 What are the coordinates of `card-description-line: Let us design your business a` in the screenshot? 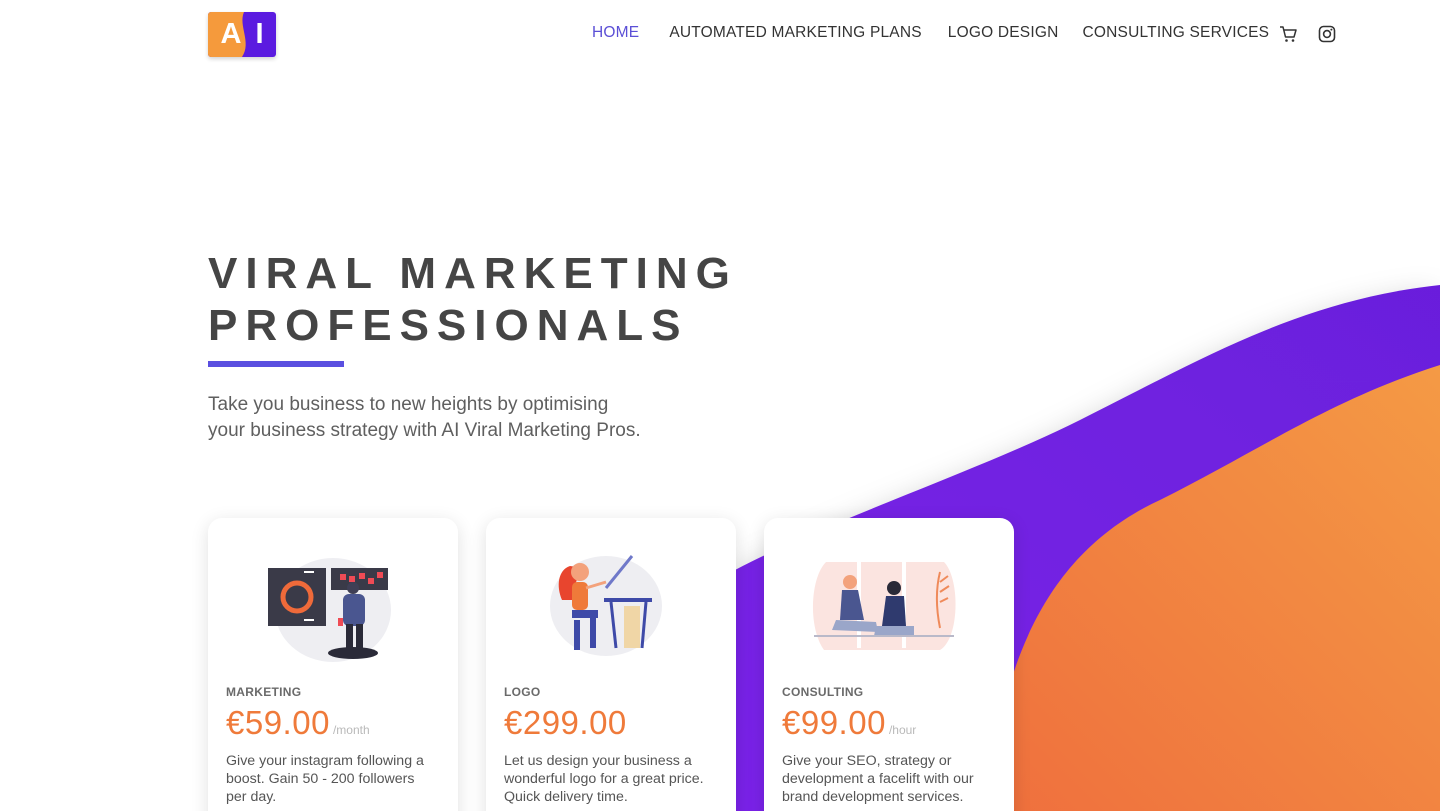 It's located at (598, 761).